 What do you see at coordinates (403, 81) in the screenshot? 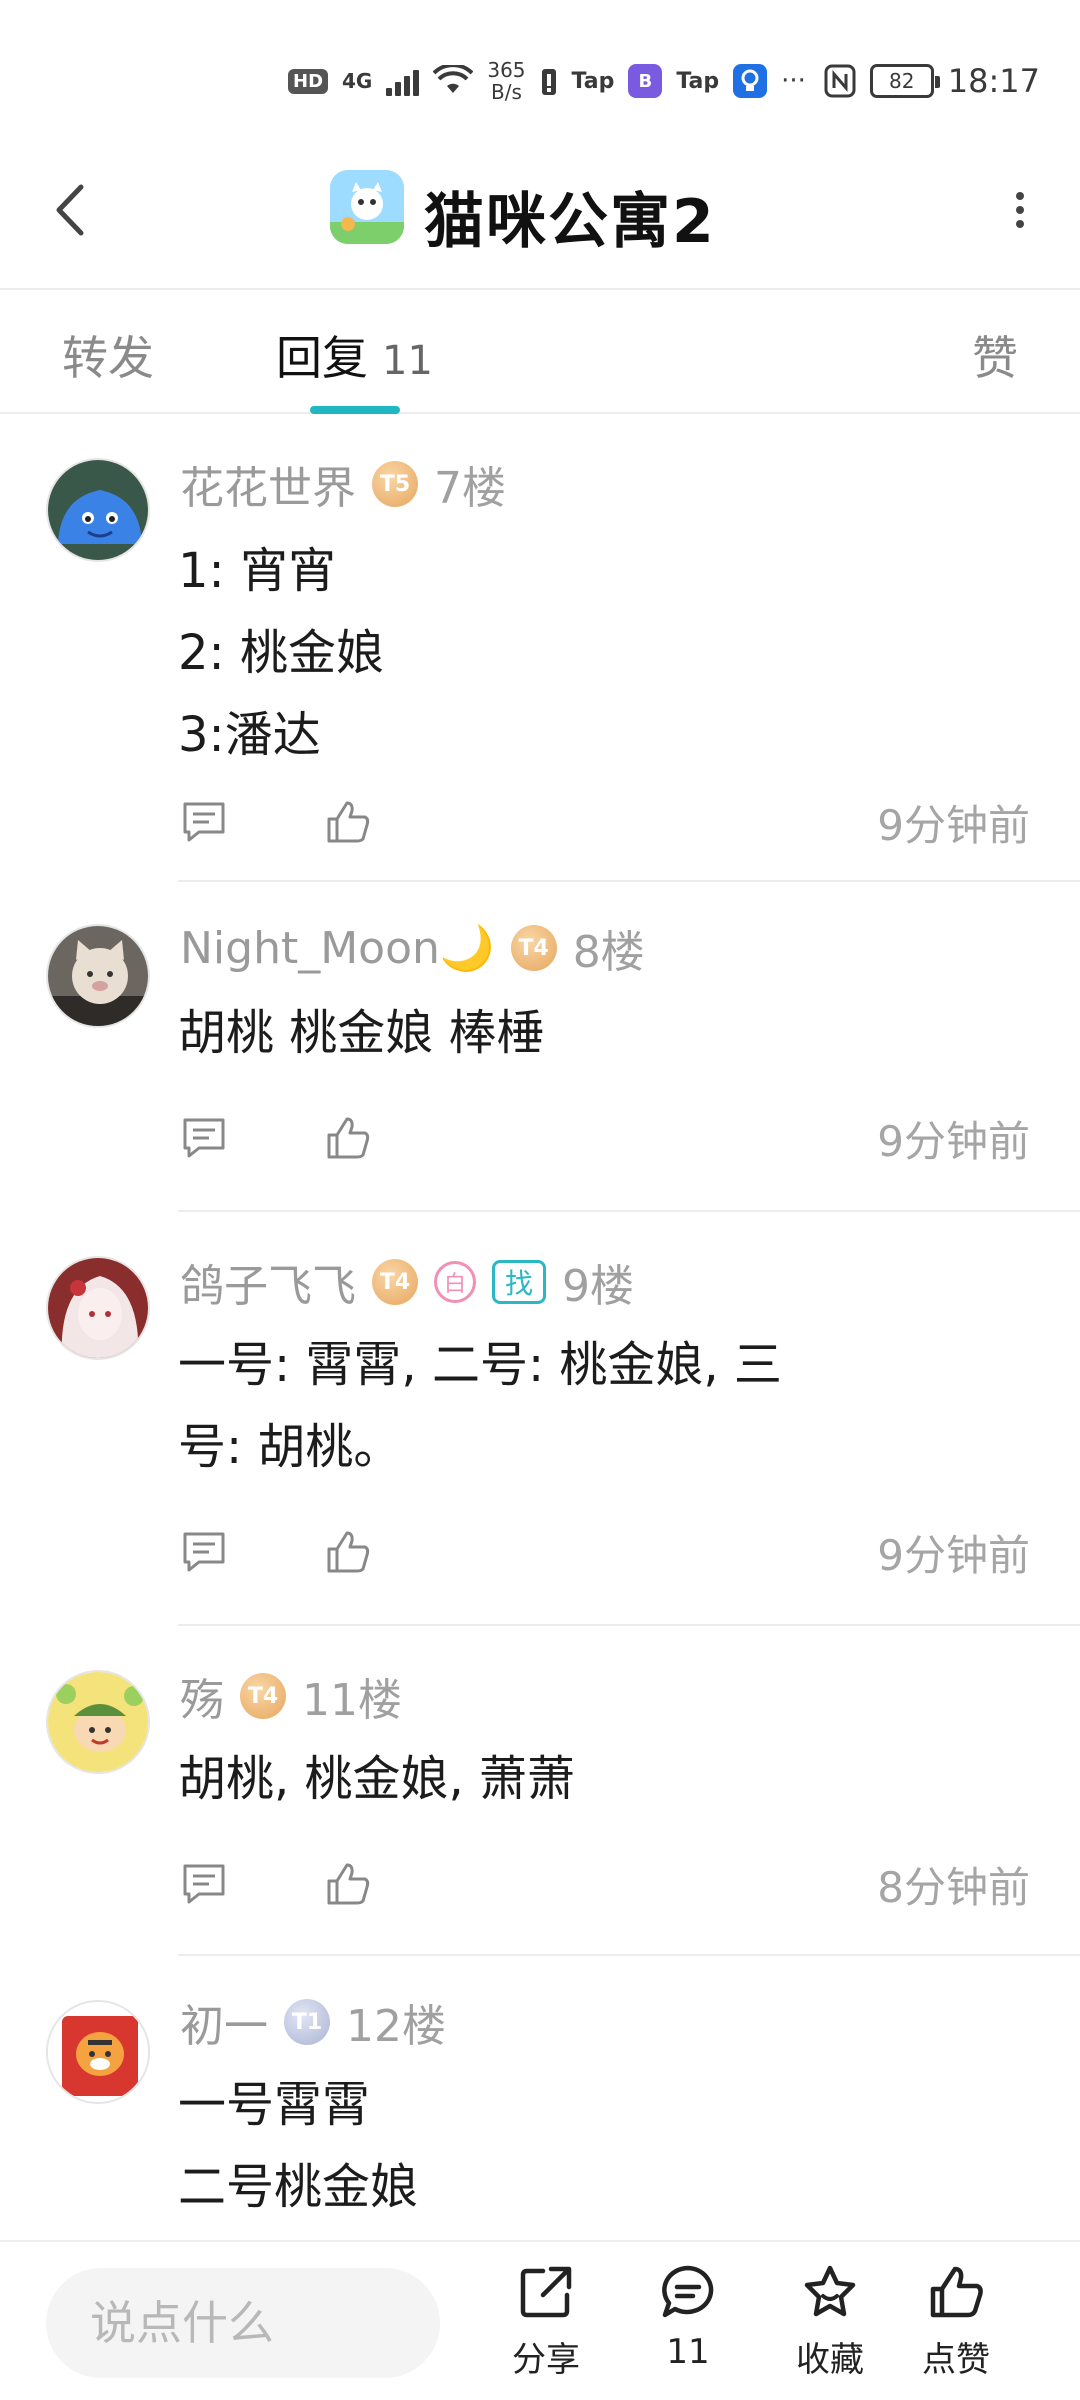
I see `signal-icon` at bounding box center [403, 81].